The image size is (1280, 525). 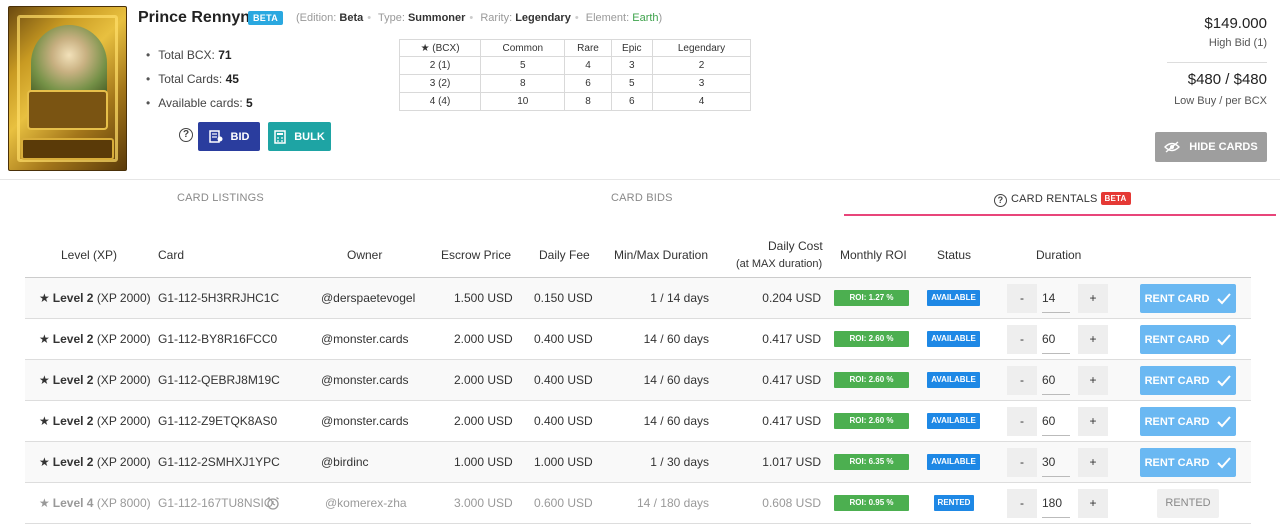 What do you see at coordinates (543, 18) in the screenshot?
I see `rarity-value: Legendary` at bounding box center [543, 18].